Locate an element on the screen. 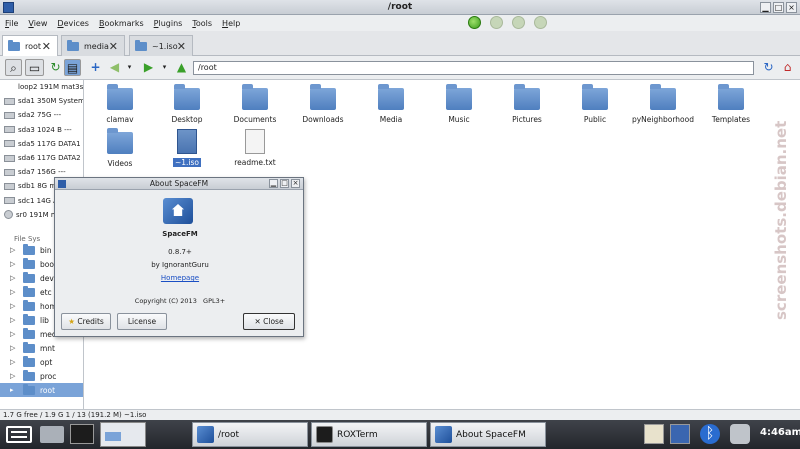 Image resolution: width=800 pixels, height=449 pixels. watermark: screenshots.debian.net is located at coordinates (781, 220).